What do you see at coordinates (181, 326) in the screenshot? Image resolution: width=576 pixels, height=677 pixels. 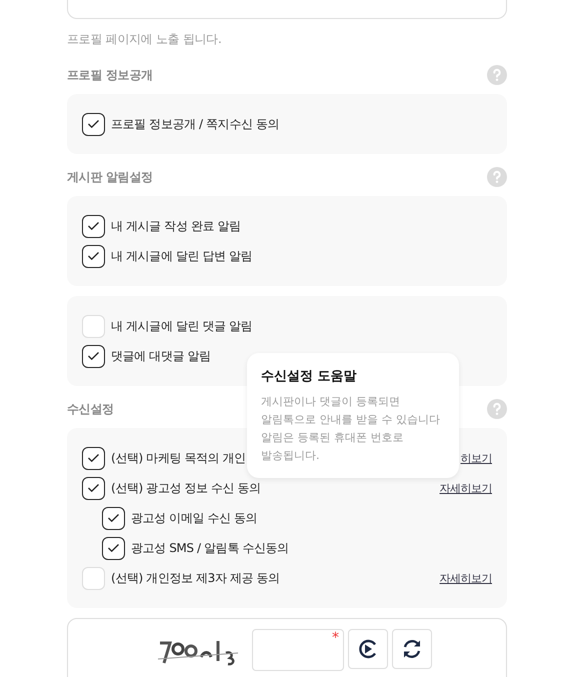 I see `checkbox-label: 내 게시글에 달린 댓글 알림` at bounding box center [181, 326].